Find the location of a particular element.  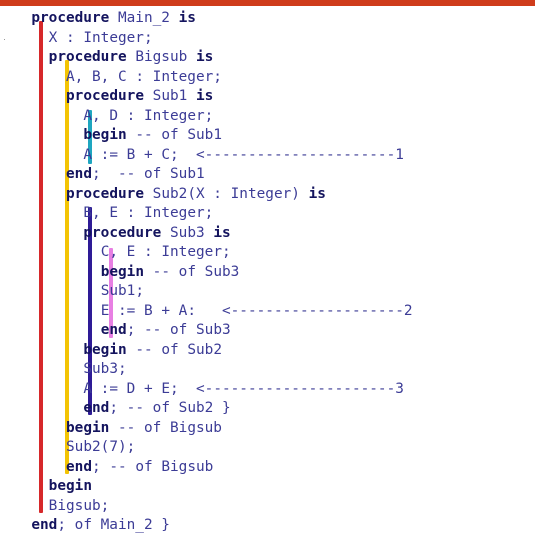

code-text: ; -- of Bigsub is located at coordinates (153, 466).